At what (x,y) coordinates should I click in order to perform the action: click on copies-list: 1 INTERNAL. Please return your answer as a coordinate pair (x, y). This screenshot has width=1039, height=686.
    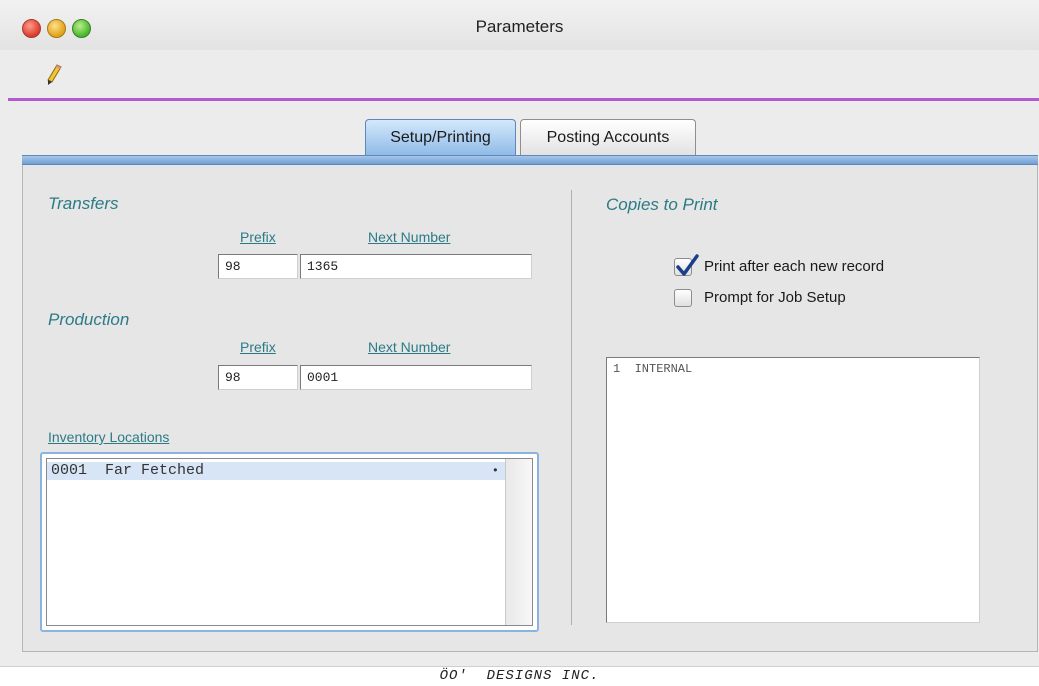
    Looking at the image, I should click on (793, 490).